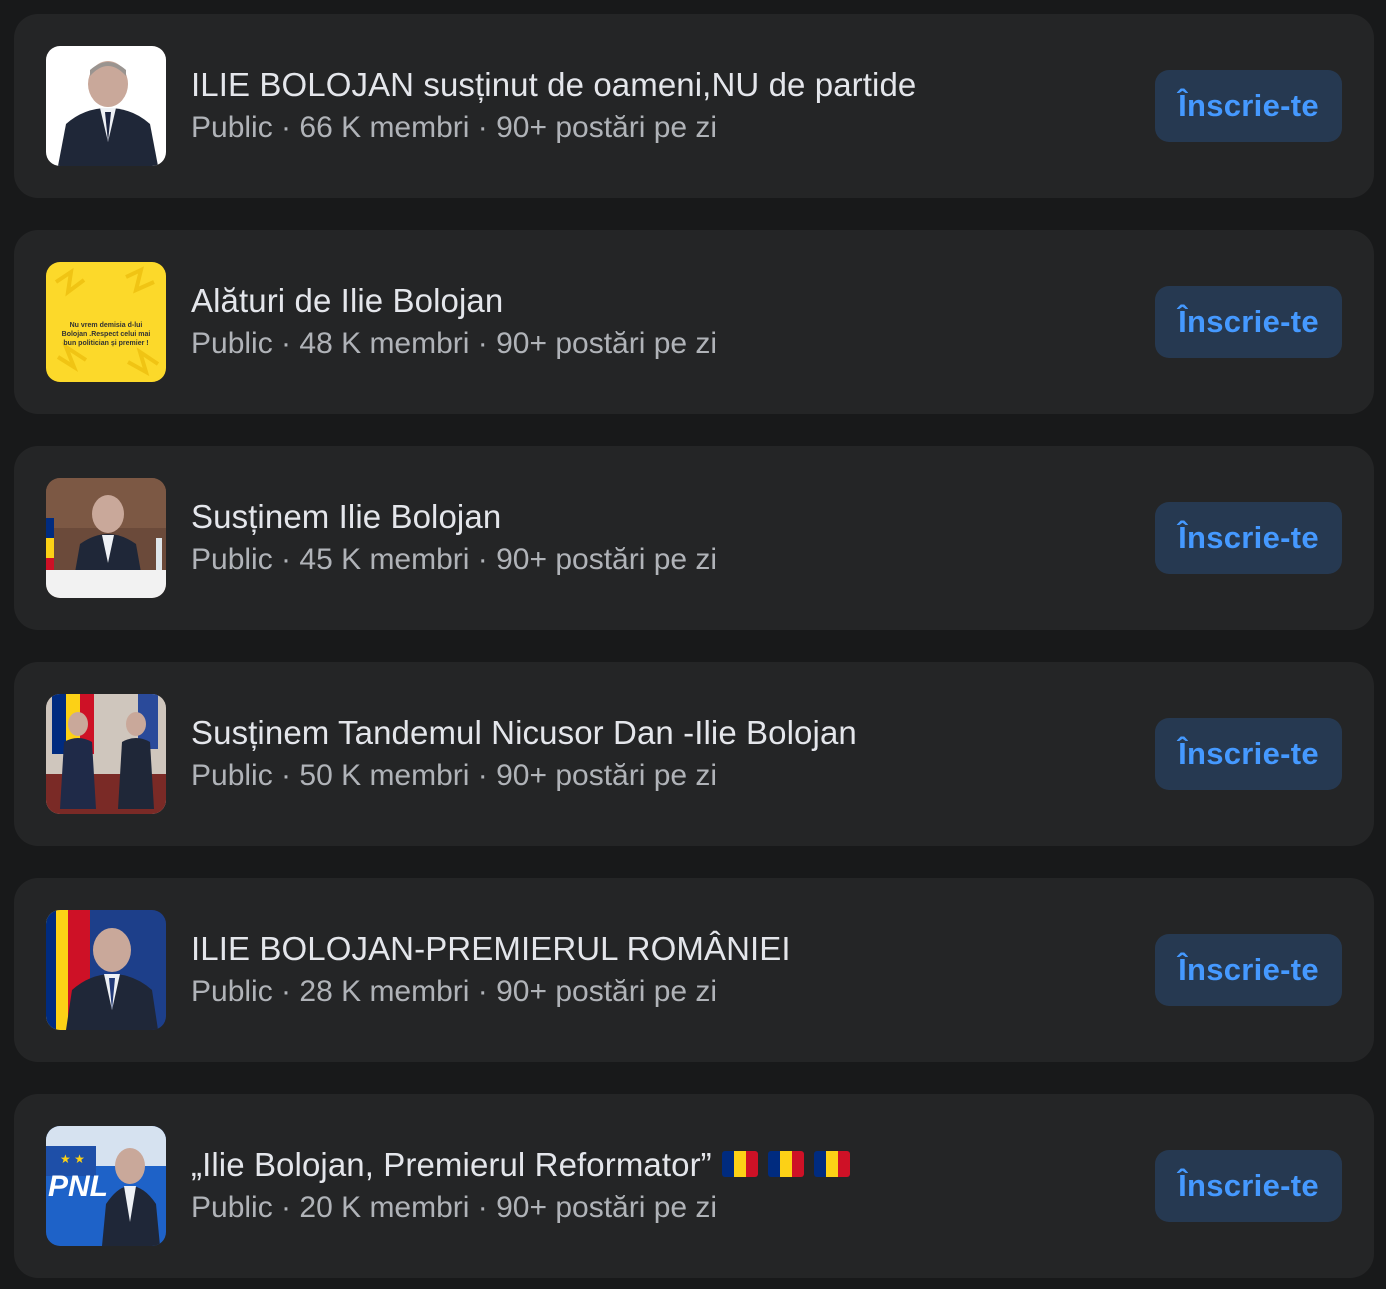 This screenshot has height=1289, width=1386. What do you see at coordinates (384, 343) in the screenshot?
I see `group-members: 48 K membri` at bounding box center [384, 343].